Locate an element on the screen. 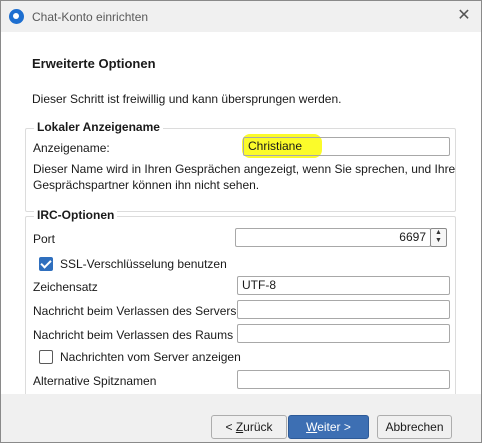 This screenshot has width=482, height=443. port-input: 6697 is located at coordinates (333, 237).